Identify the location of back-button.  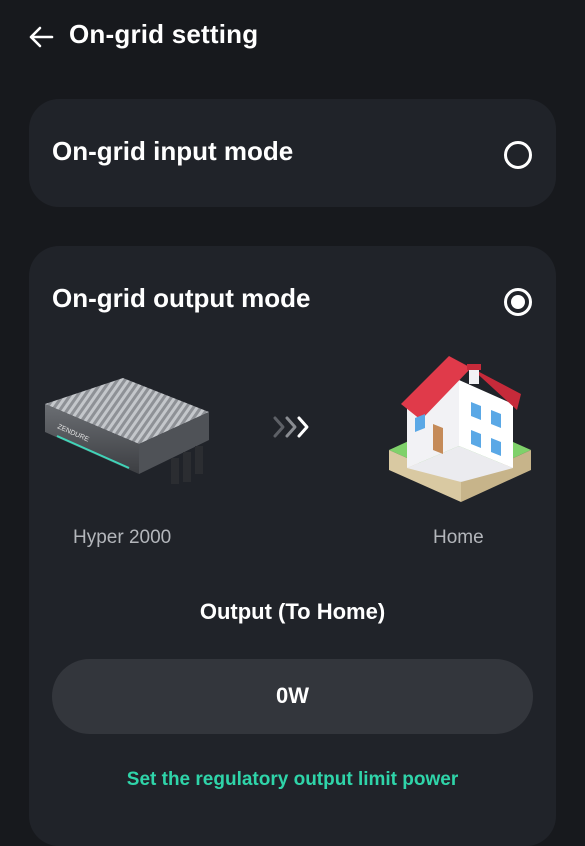
(41, 37).